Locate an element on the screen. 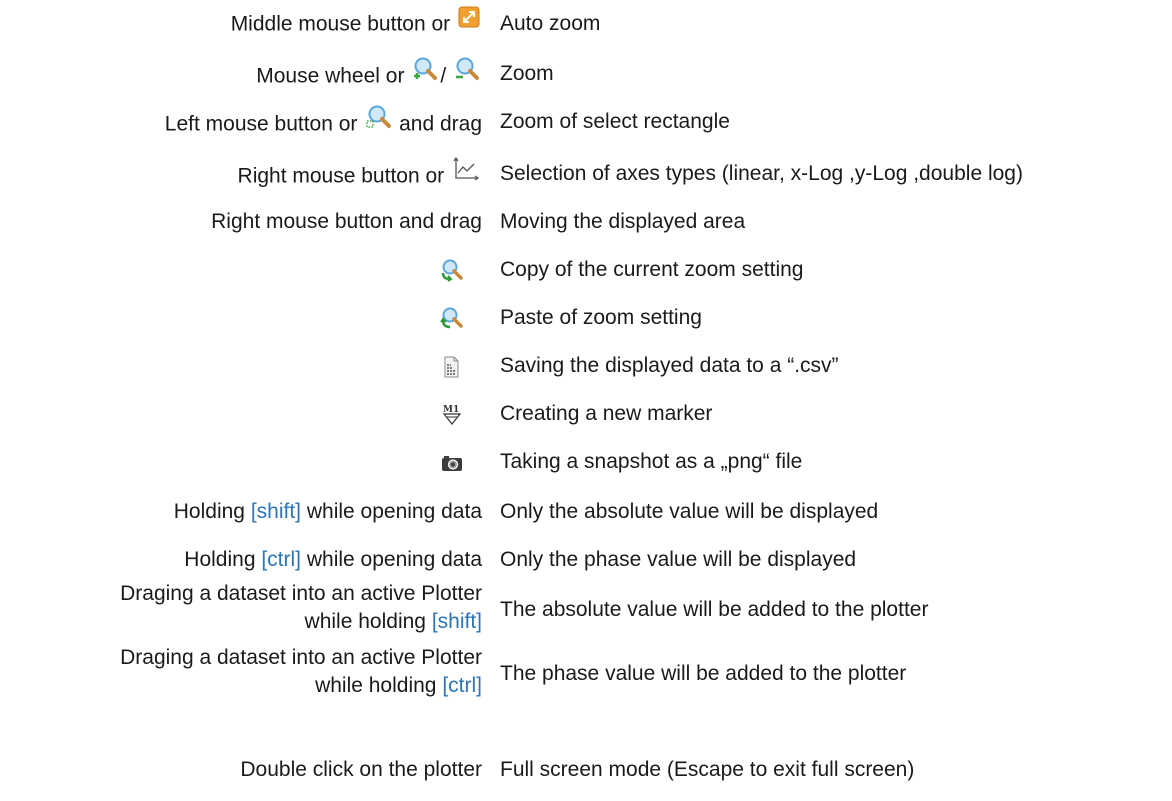 Image resolution: width=1172 pixels, height=801 pixels. zoom-in-icon is located at coordinates (425, 73).